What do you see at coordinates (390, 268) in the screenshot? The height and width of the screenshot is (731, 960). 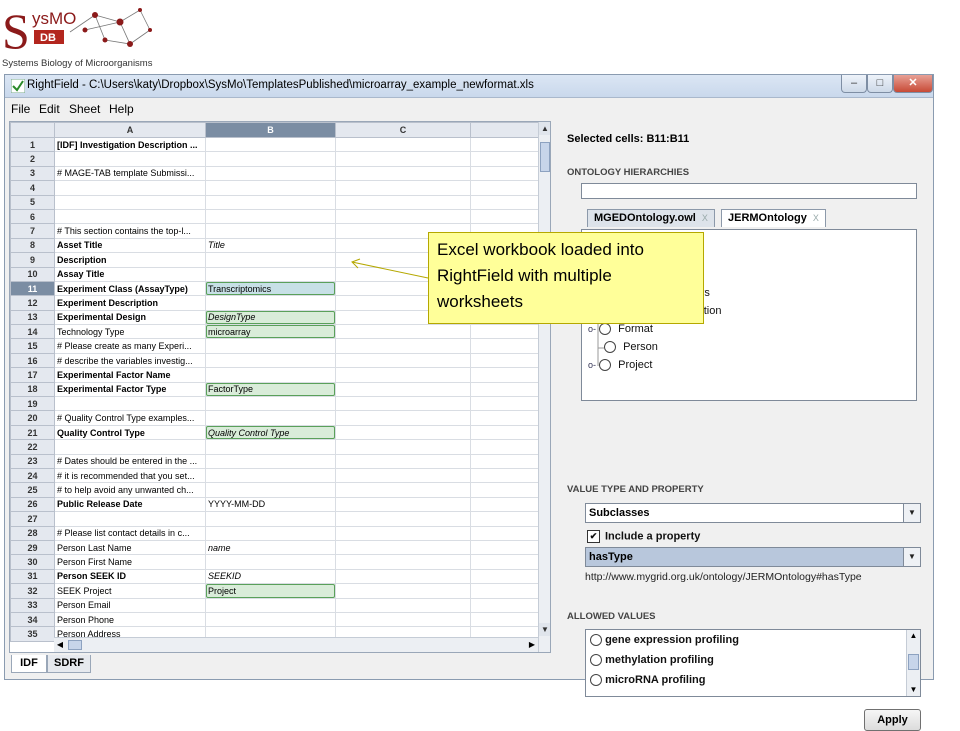 I see `callout-arrow` at bounding box center [390, 268].